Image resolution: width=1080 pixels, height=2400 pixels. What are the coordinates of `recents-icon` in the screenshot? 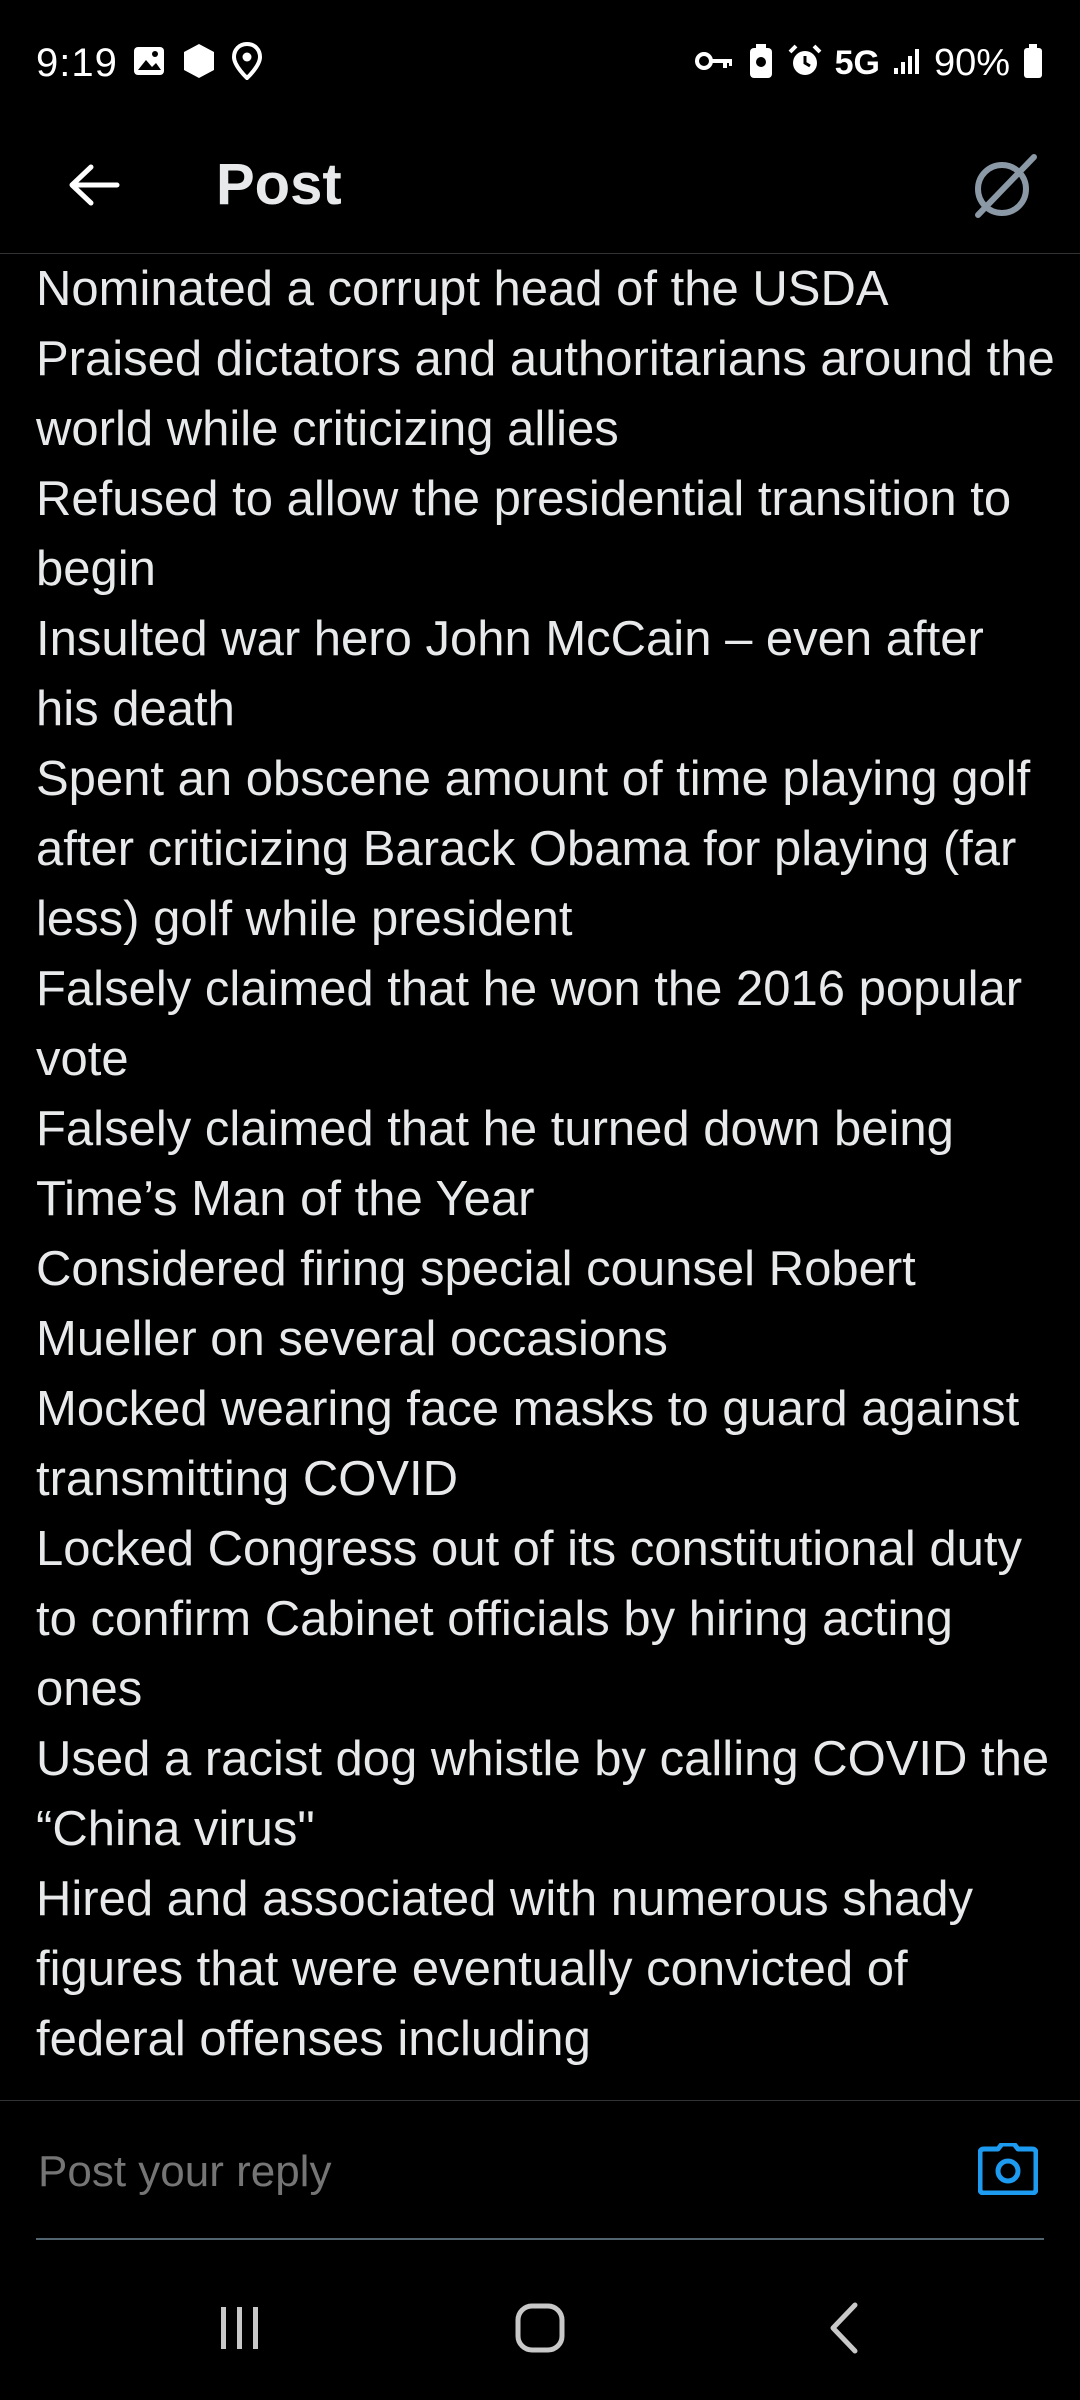 It's located at (240, 2330).